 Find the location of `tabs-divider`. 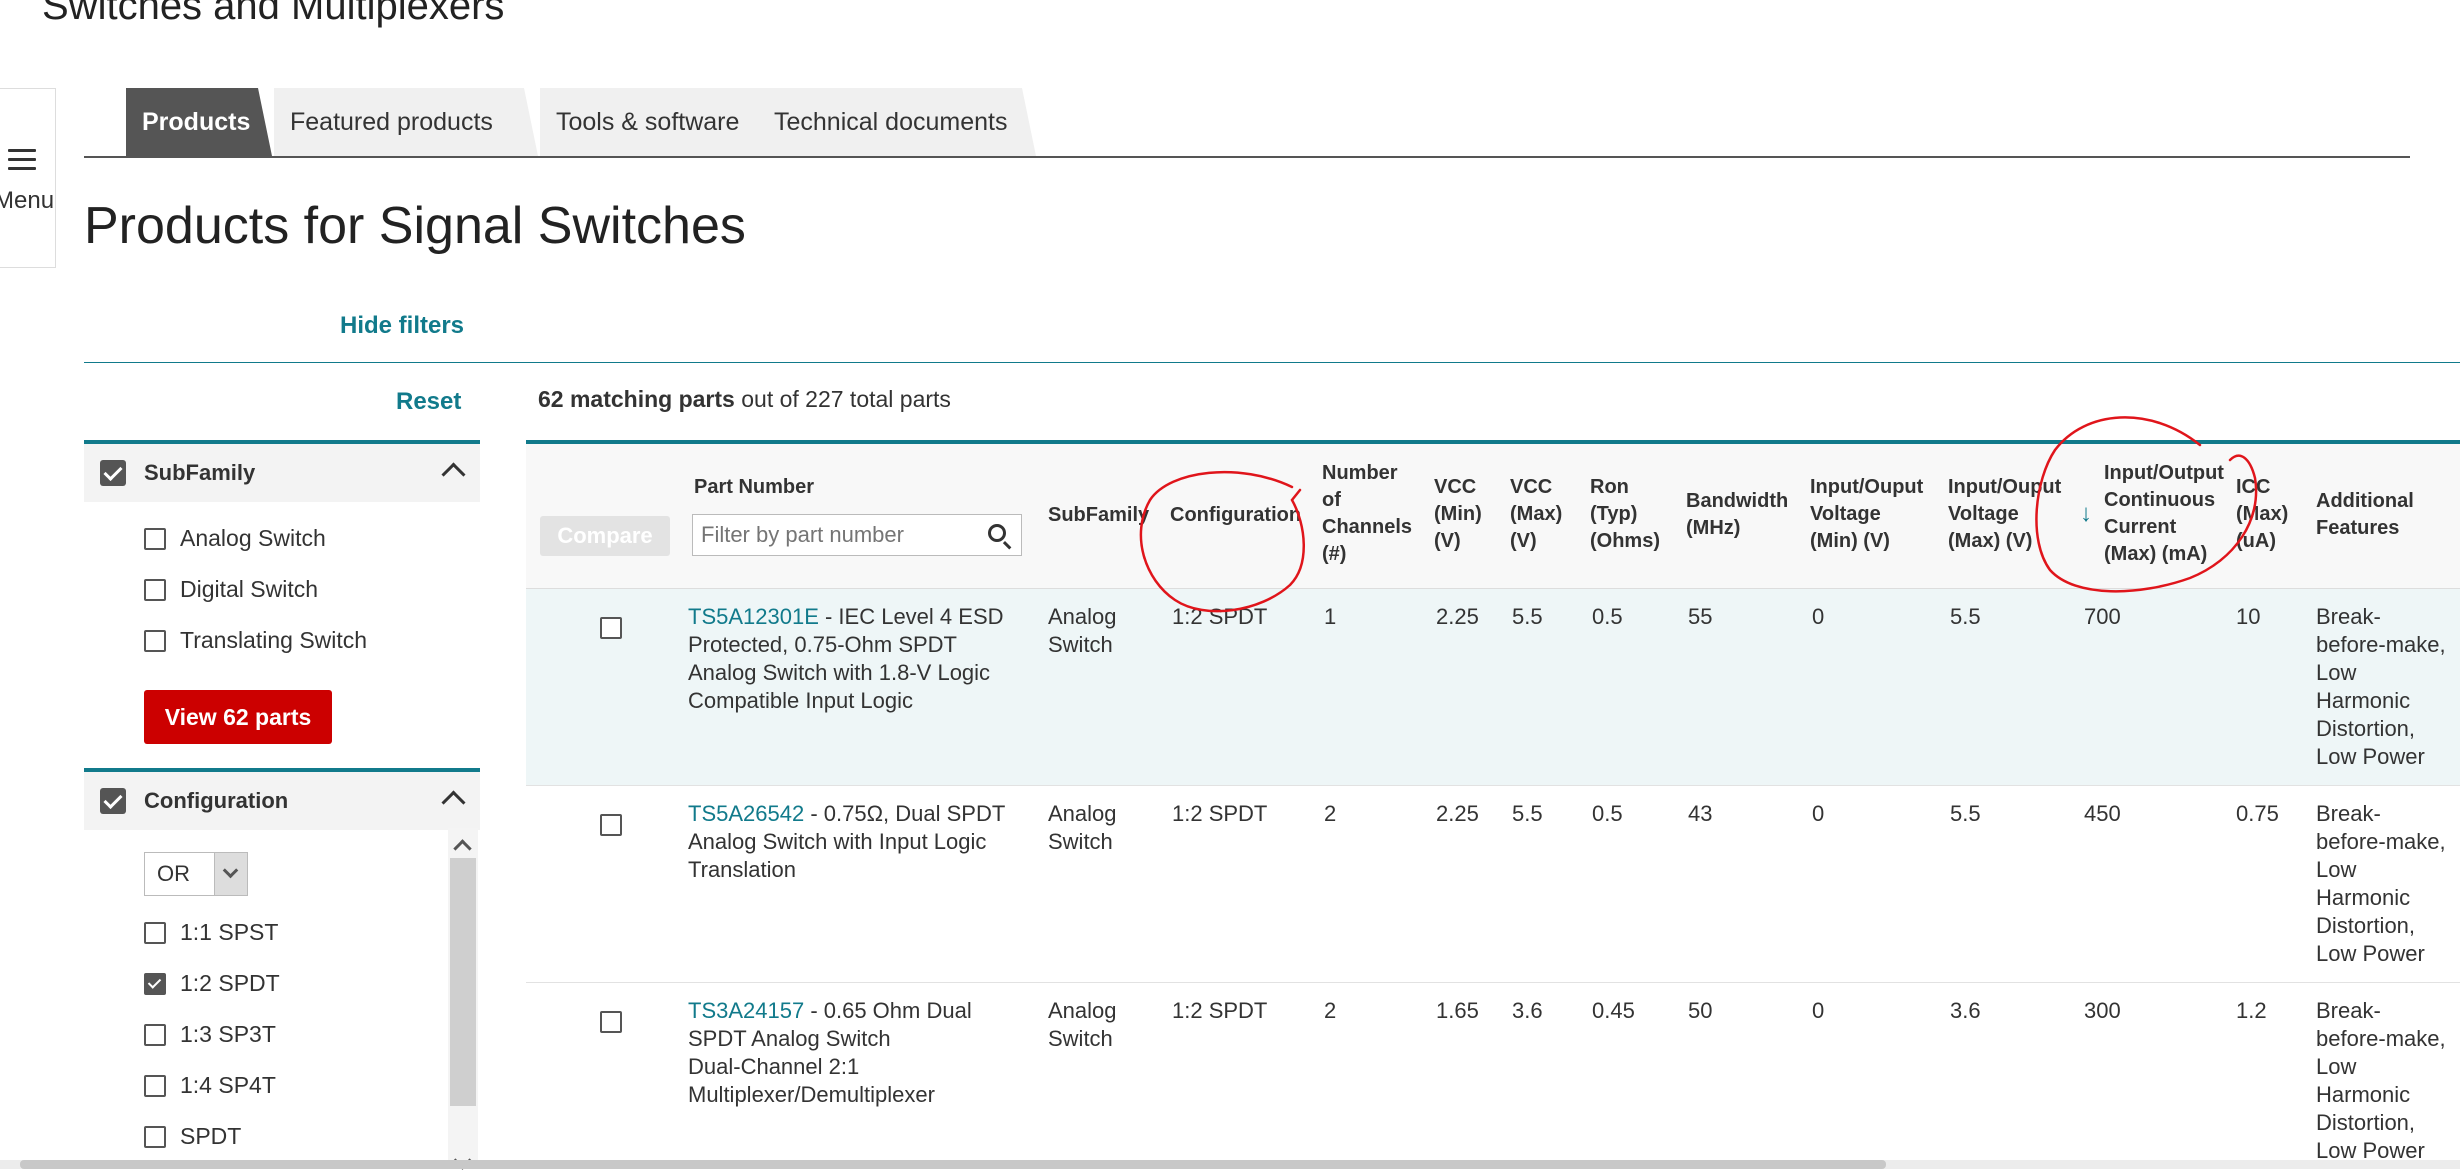

tabs-divider is located at coordinates (1247, 157).